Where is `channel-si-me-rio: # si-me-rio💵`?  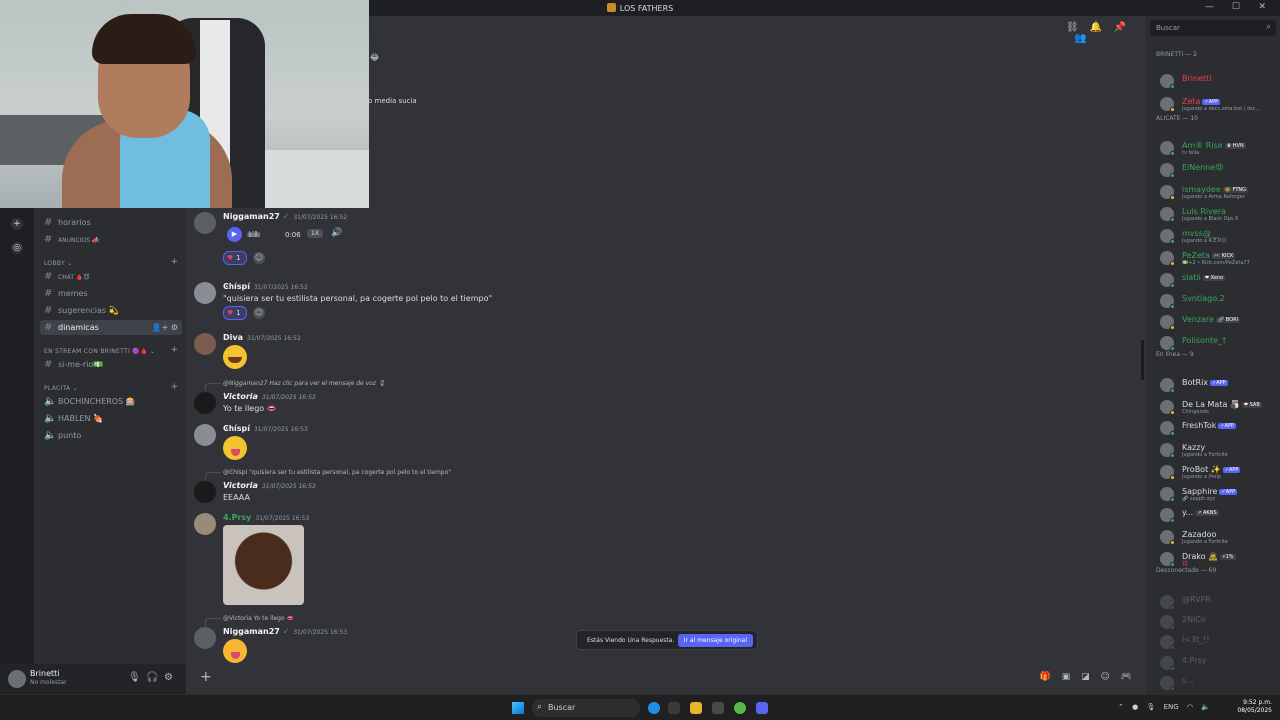
channel-si-me-rio: # si-me-rio💵 is located at coordinates (111, 364).